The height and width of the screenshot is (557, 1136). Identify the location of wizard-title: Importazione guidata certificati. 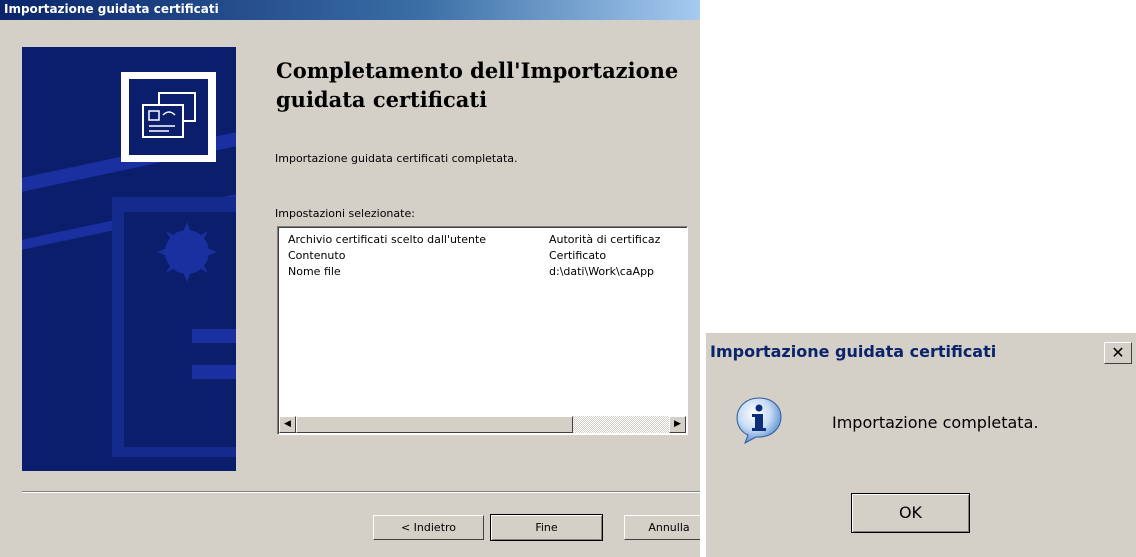
(111, 9).